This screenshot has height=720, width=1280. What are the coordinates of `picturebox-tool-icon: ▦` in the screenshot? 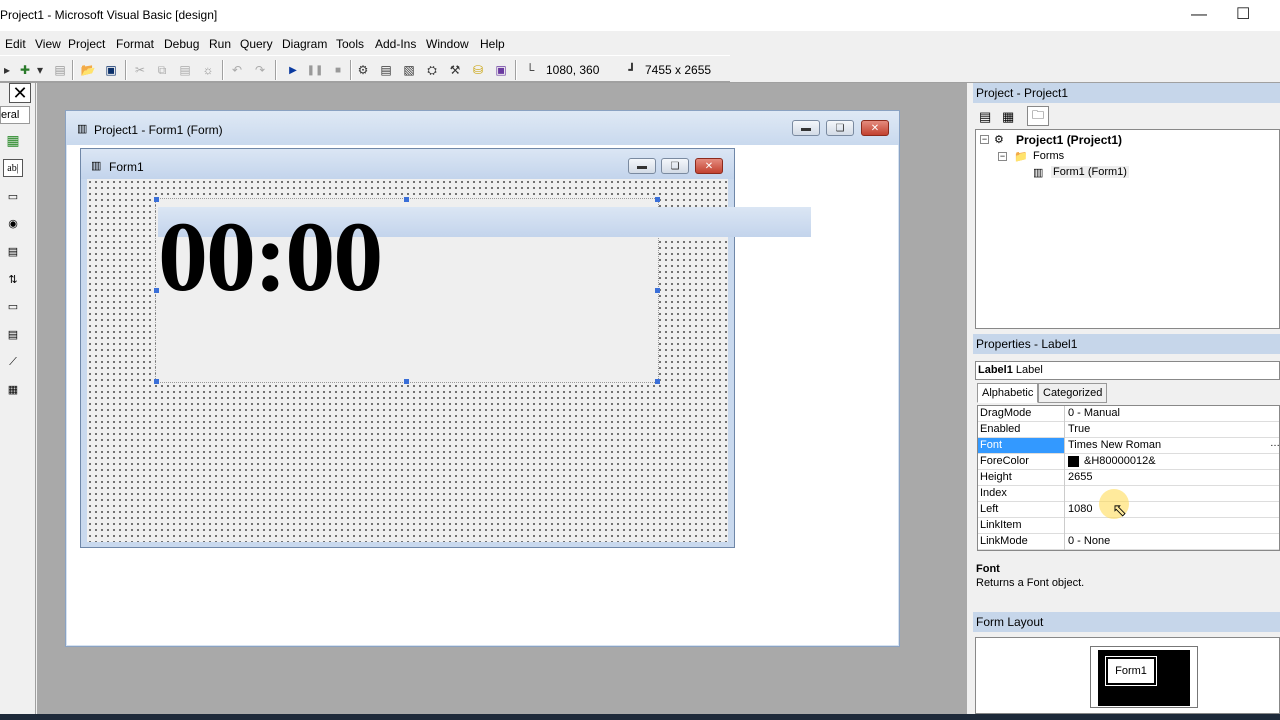 It's located at (13, 140).